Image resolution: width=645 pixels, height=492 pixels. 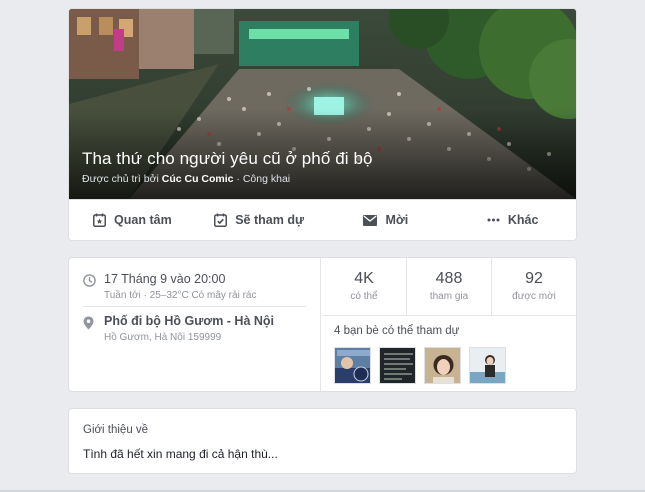 I want to click on stat-invited-label: được mời, so click(x=534, y=296).